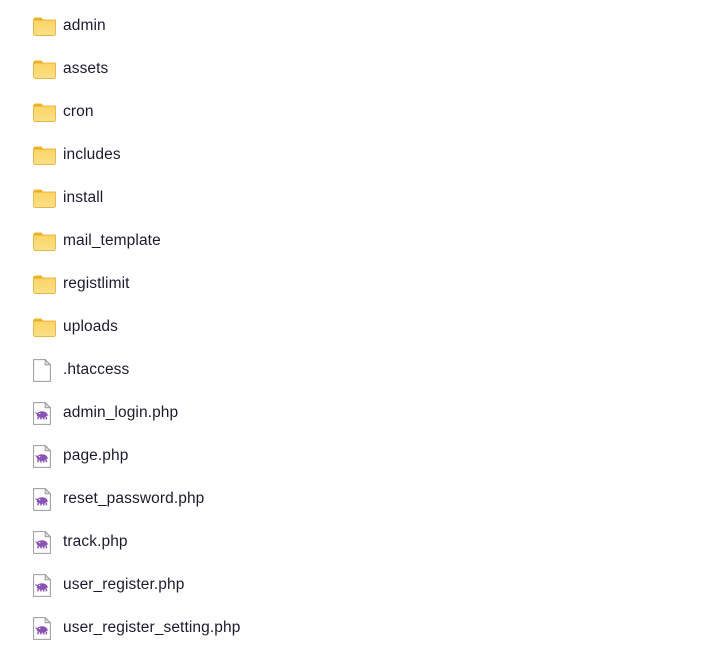  I want to click on list-item: registlimit, so click(360, 284).